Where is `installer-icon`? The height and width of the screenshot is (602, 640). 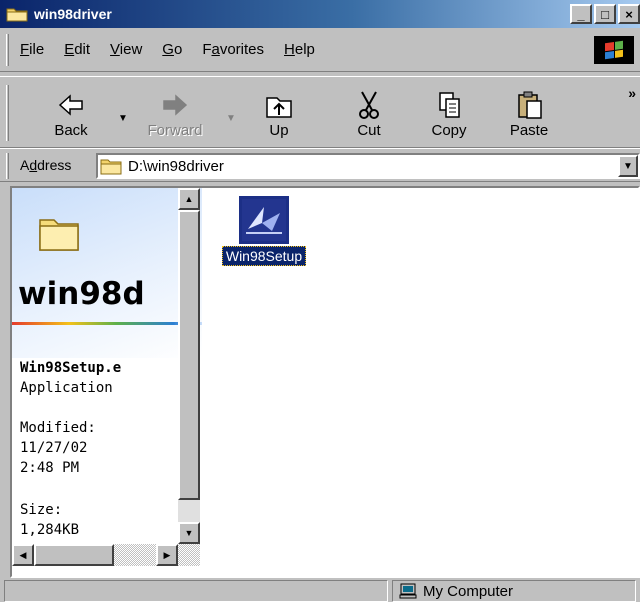
installer-icon is located at coordinates (264, 220).